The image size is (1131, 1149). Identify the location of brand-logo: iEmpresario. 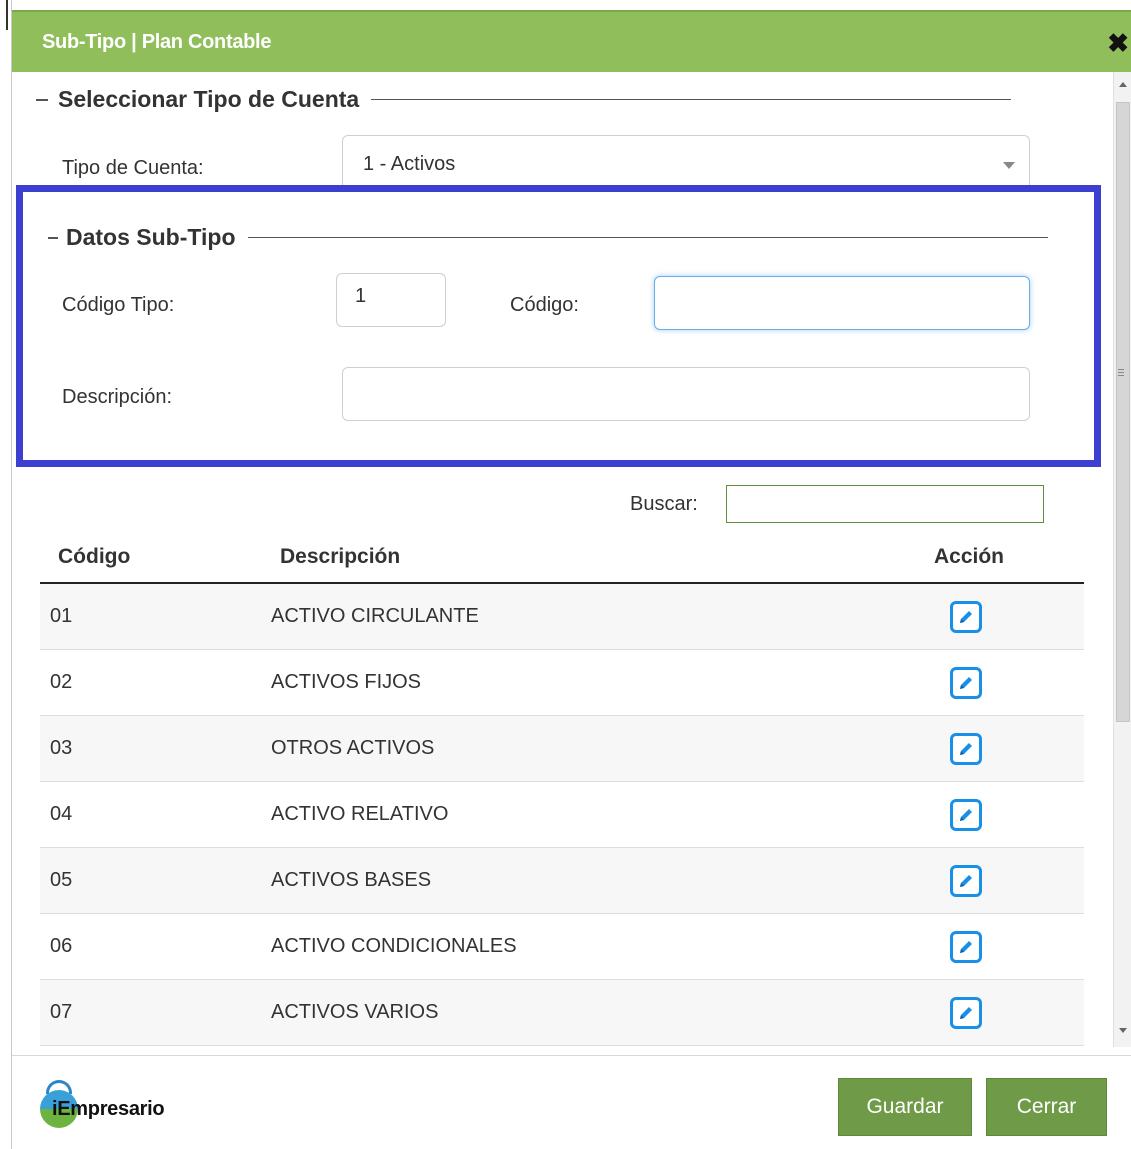
(130, 1110).